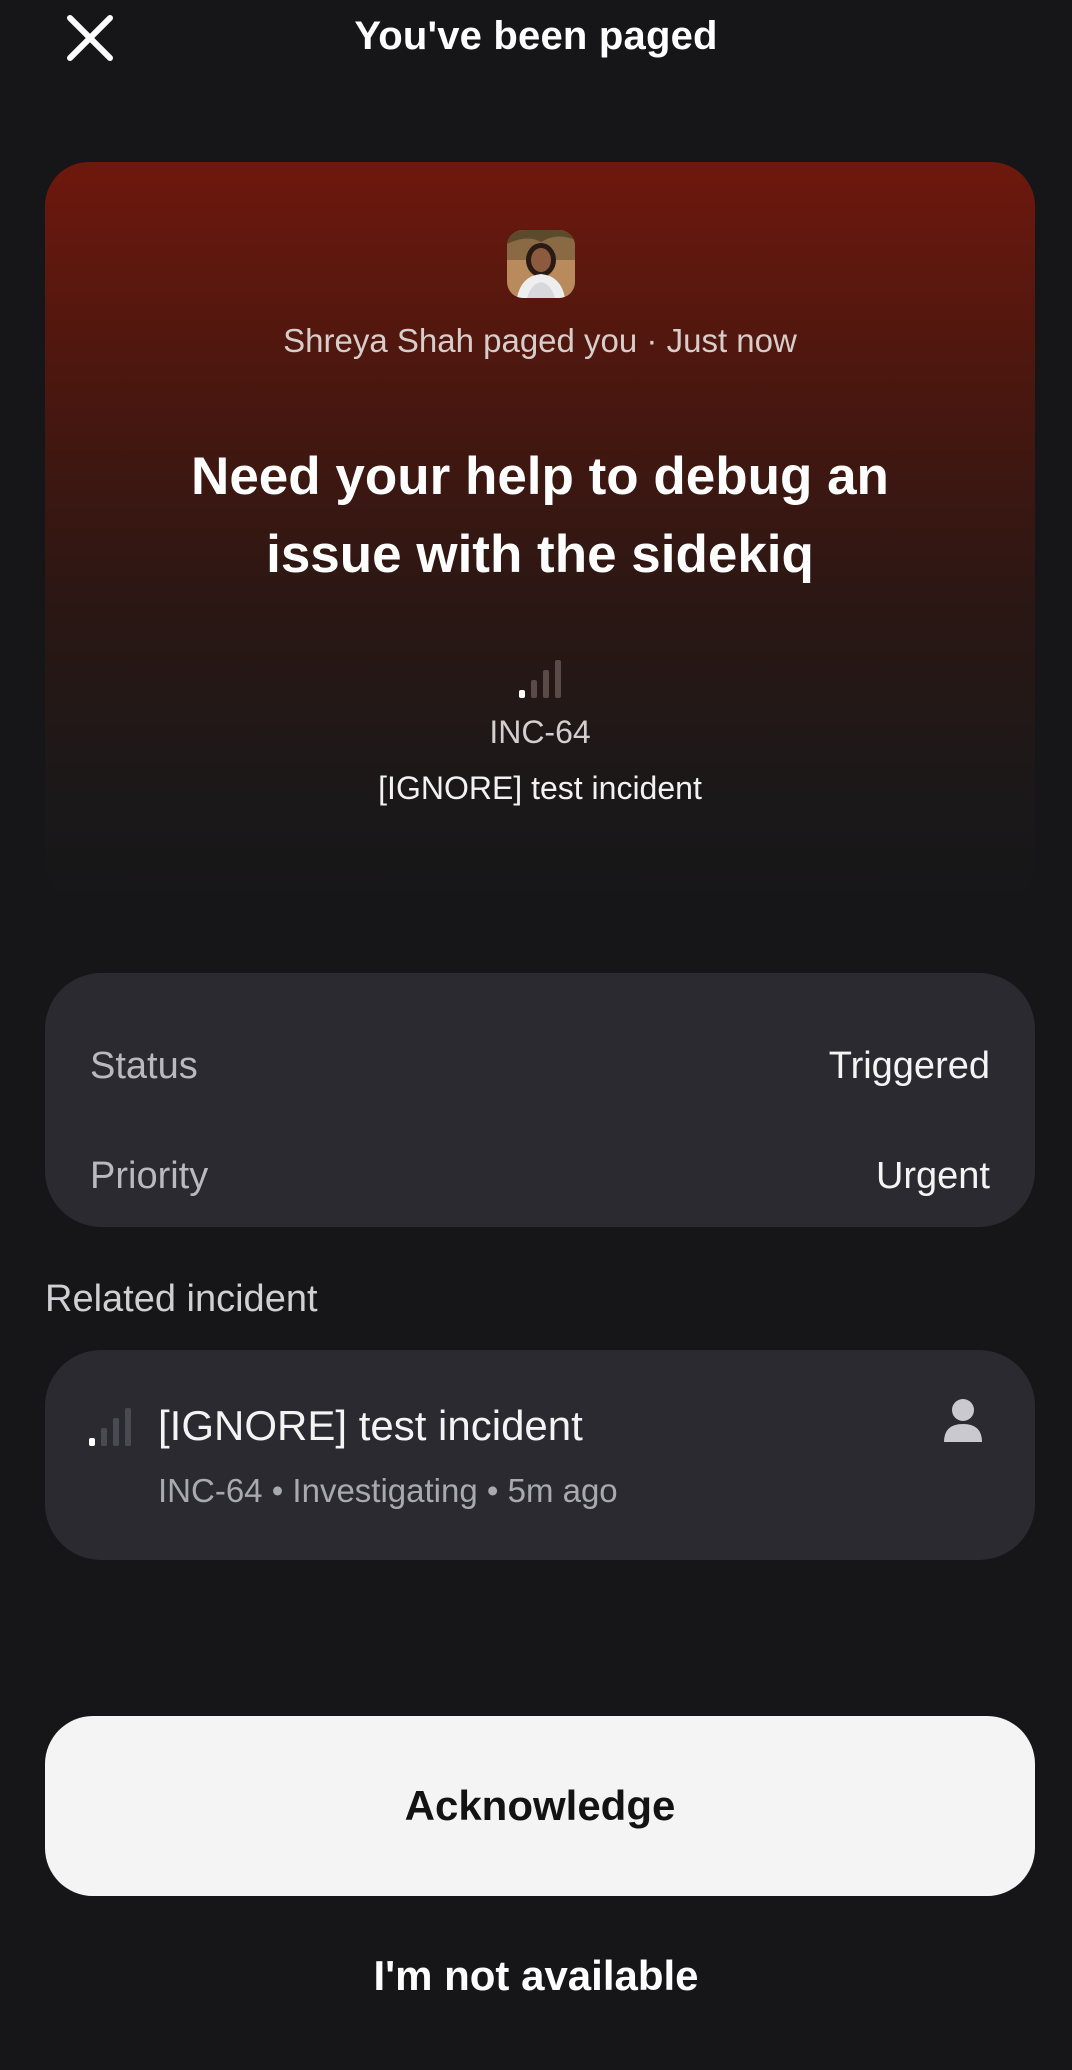 The height and width of the screenshot is (2070, 1072). What do you see at coordinates (149, 1176) in the screenshot?
I see `priority-label: Priority` at bounding box center [149, 1176].